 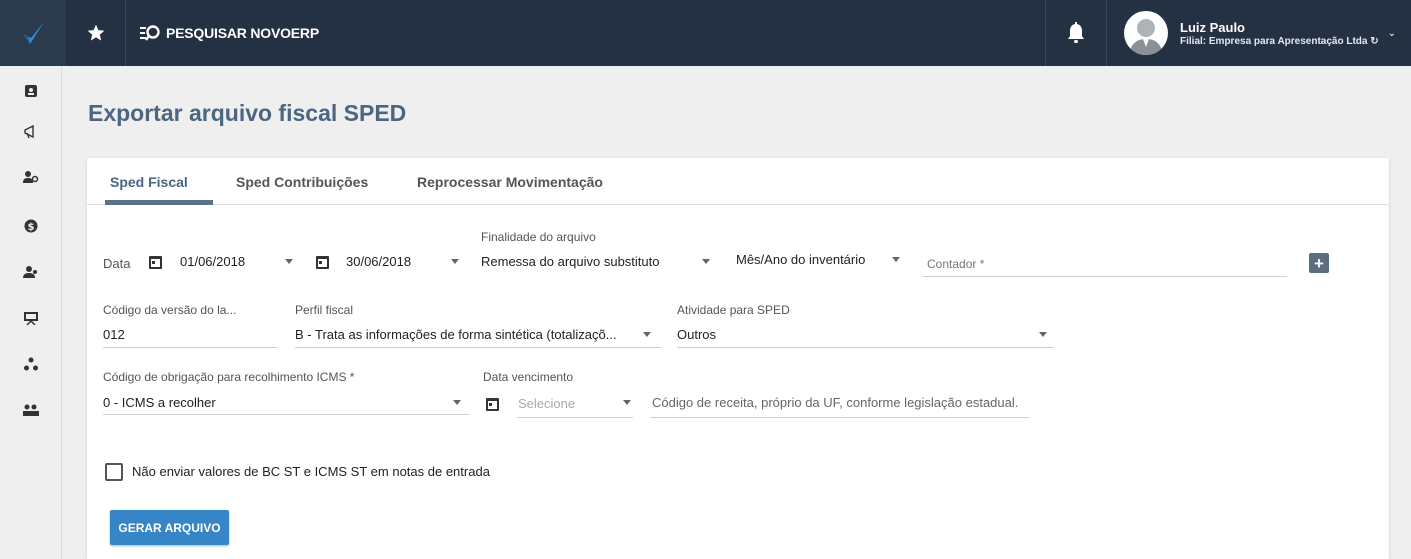 I want to click on codigo-versao-input: 012, so click(x=114, y=334).